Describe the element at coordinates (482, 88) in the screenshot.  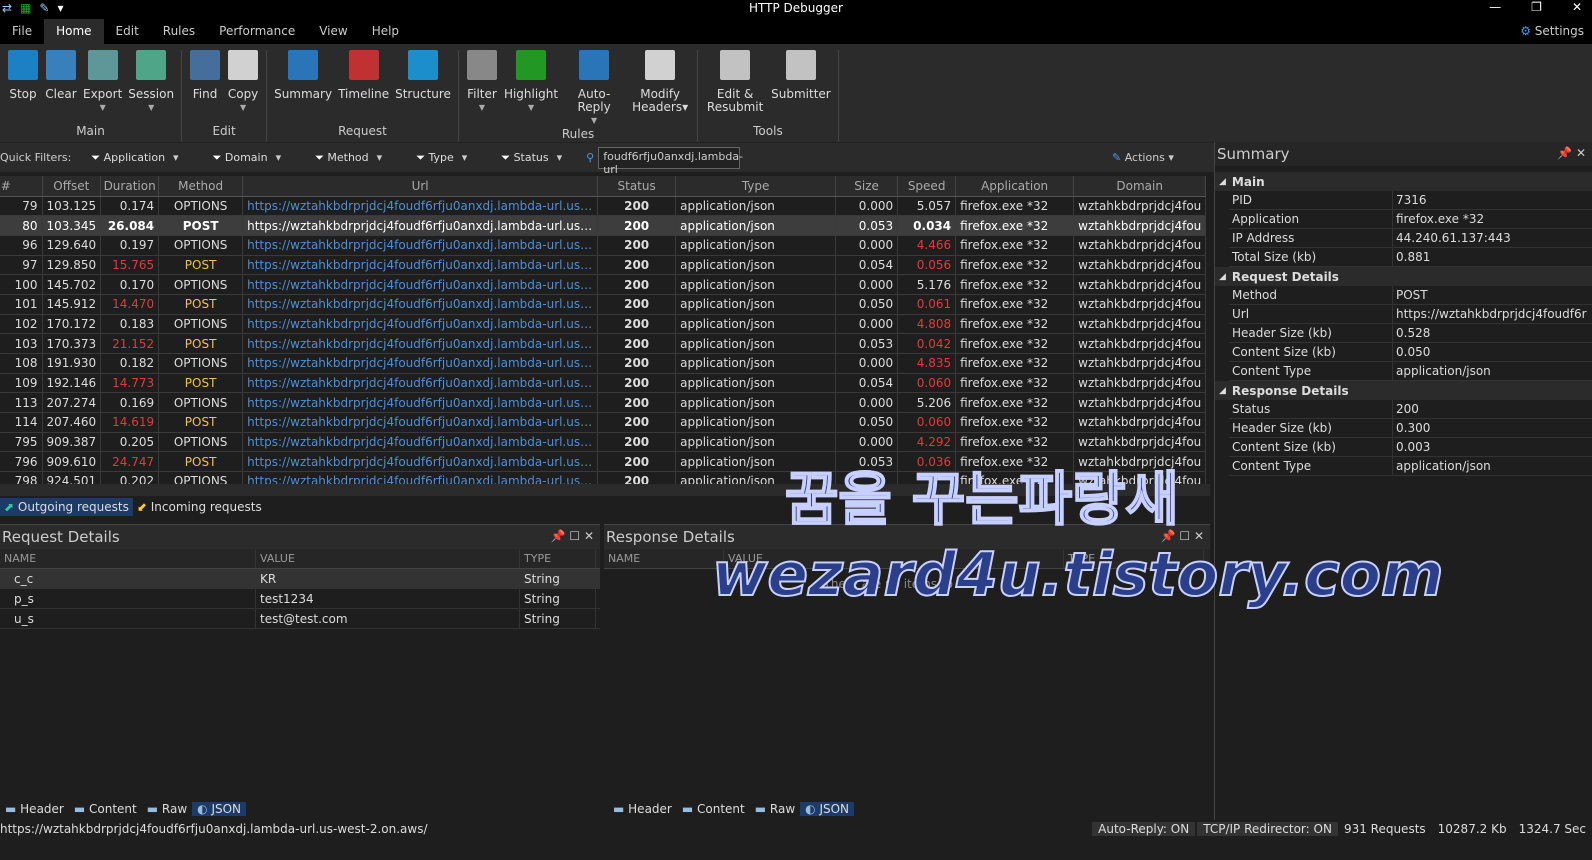
I see `filter-button: Filter ▼` at that location.